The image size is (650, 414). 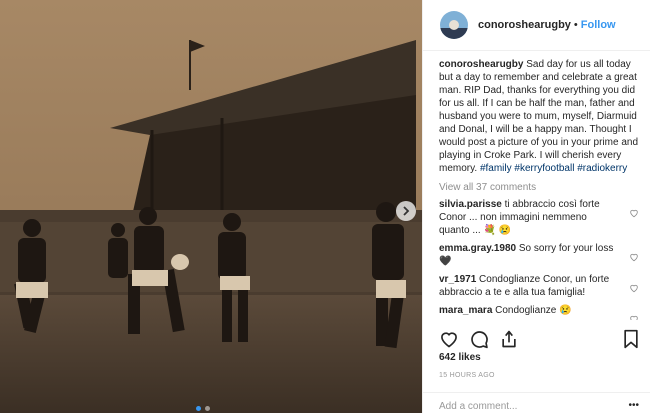 What do you see at coordinates (633, 405) in the screenshot?
I see `more-options-button: •••` at bounding box center [633, 405].